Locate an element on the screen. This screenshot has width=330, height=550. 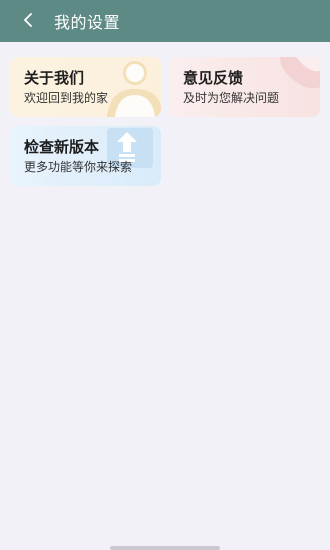
feedback-label: 意见反馈 is located at coordinates (213, 78).